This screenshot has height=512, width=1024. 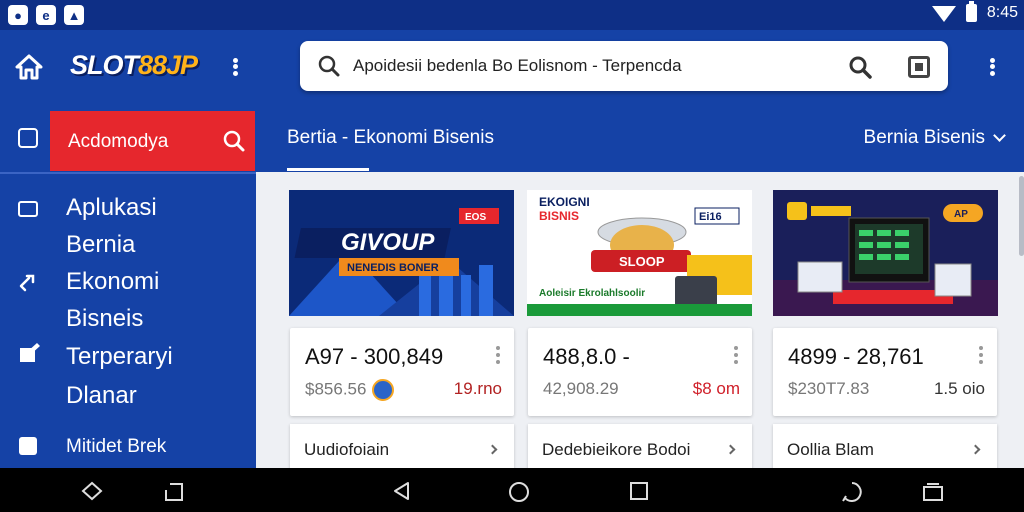 What do you see at coordinates (402, 491) in the screenshot?
I see `back-icon` at bounding box center [402, 491].